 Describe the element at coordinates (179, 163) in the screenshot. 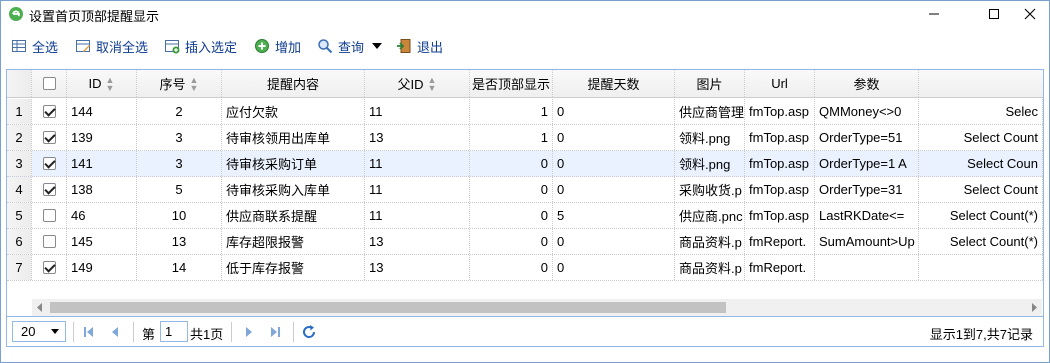

I see `cell-seq: 3` at that location.